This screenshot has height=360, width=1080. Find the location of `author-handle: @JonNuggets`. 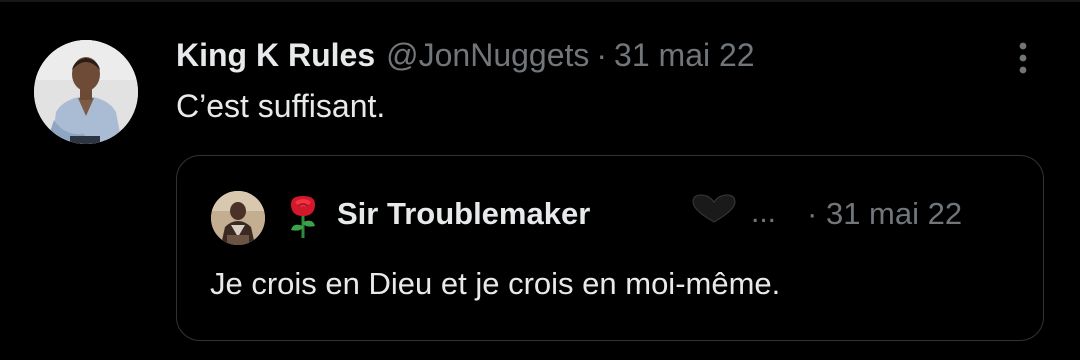

author-handle: @JonNuggets is located at coordinates (487, 55).